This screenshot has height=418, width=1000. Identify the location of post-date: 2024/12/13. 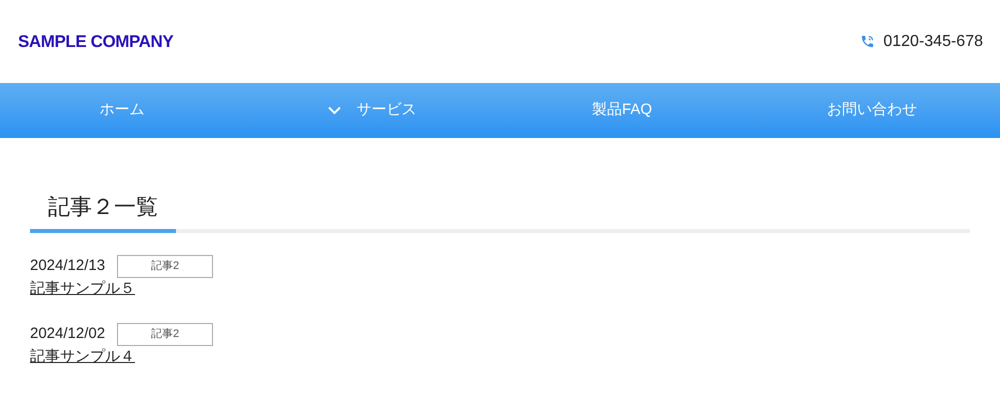
(68, 266).